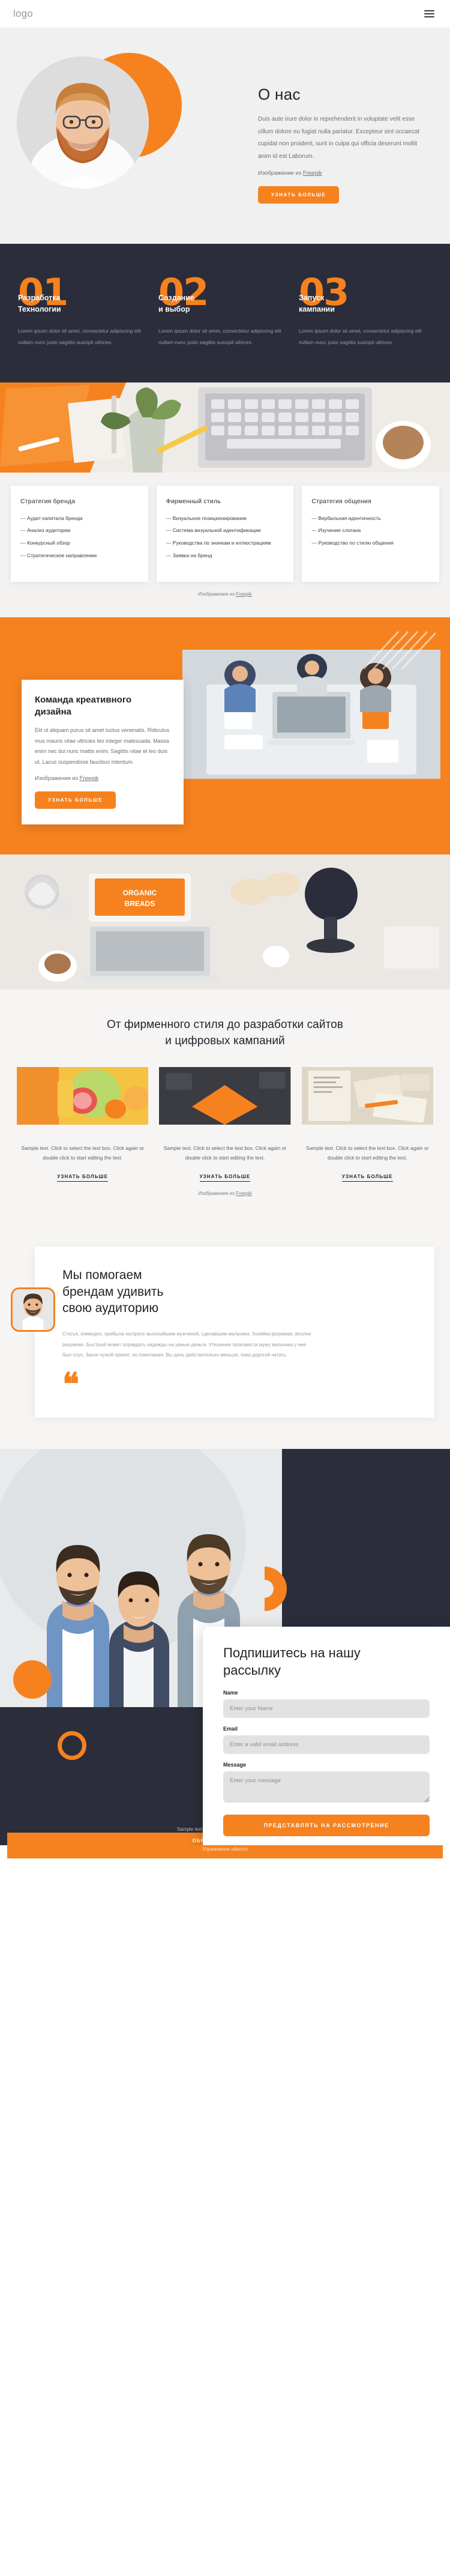 This screenshot has width=450, height=2576. I want to click on team-image-credit: Изображения из Freepik, so click(102, 778).